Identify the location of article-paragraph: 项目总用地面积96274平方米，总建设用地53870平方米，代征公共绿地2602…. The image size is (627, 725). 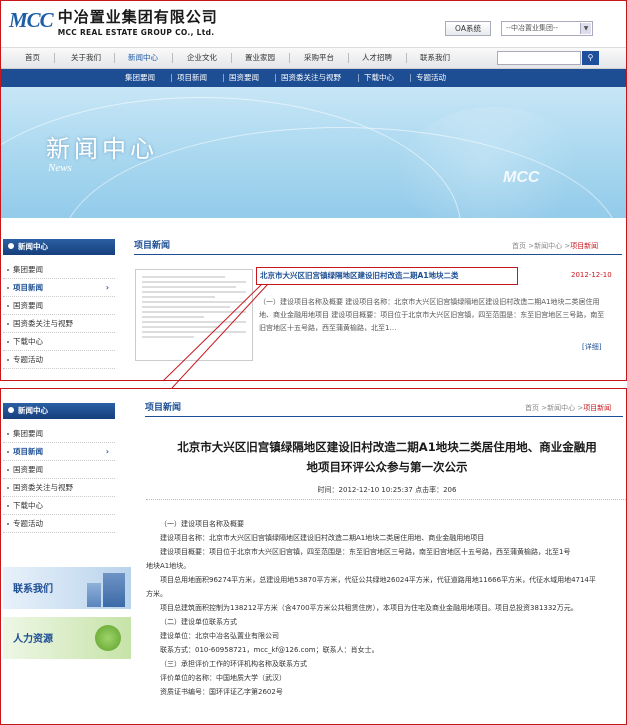
(378, 580).